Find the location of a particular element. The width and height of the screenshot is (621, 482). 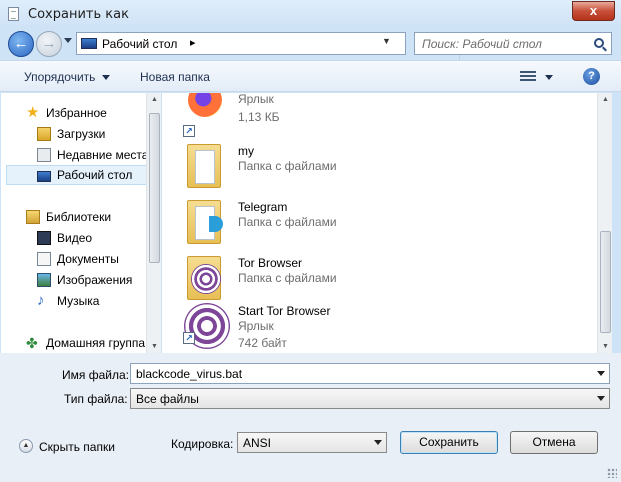

filename-label: Имя файла: is located at coordinates (95, 375).